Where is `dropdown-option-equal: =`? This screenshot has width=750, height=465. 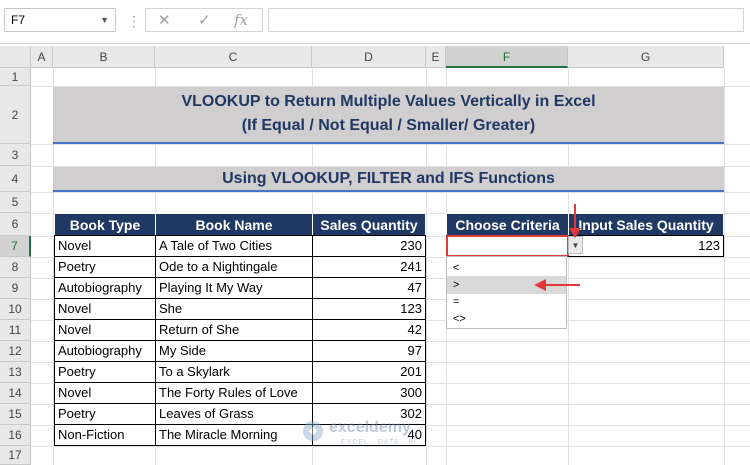 dropdown-option-equal: = is located at coordinates (506, 302).